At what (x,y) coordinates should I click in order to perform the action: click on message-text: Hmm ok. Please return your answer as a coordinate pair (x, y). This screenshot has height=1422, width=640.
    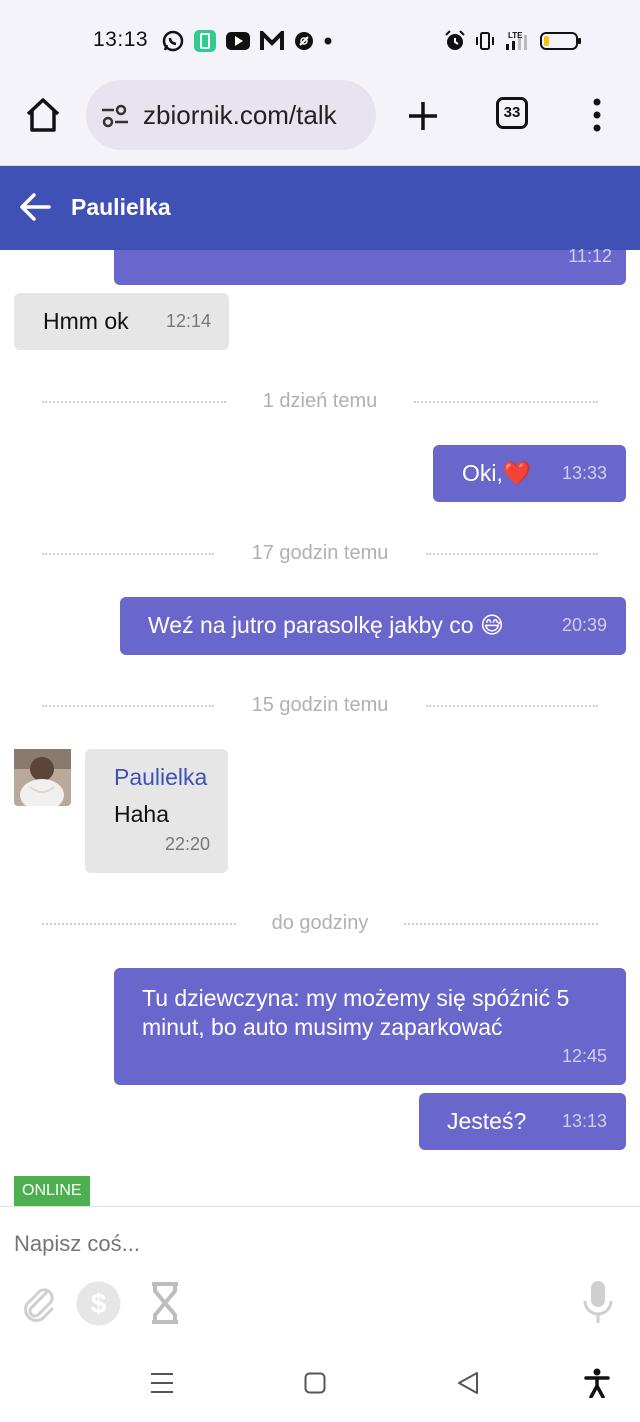
    Looking at the image, I should click on (86, 321).